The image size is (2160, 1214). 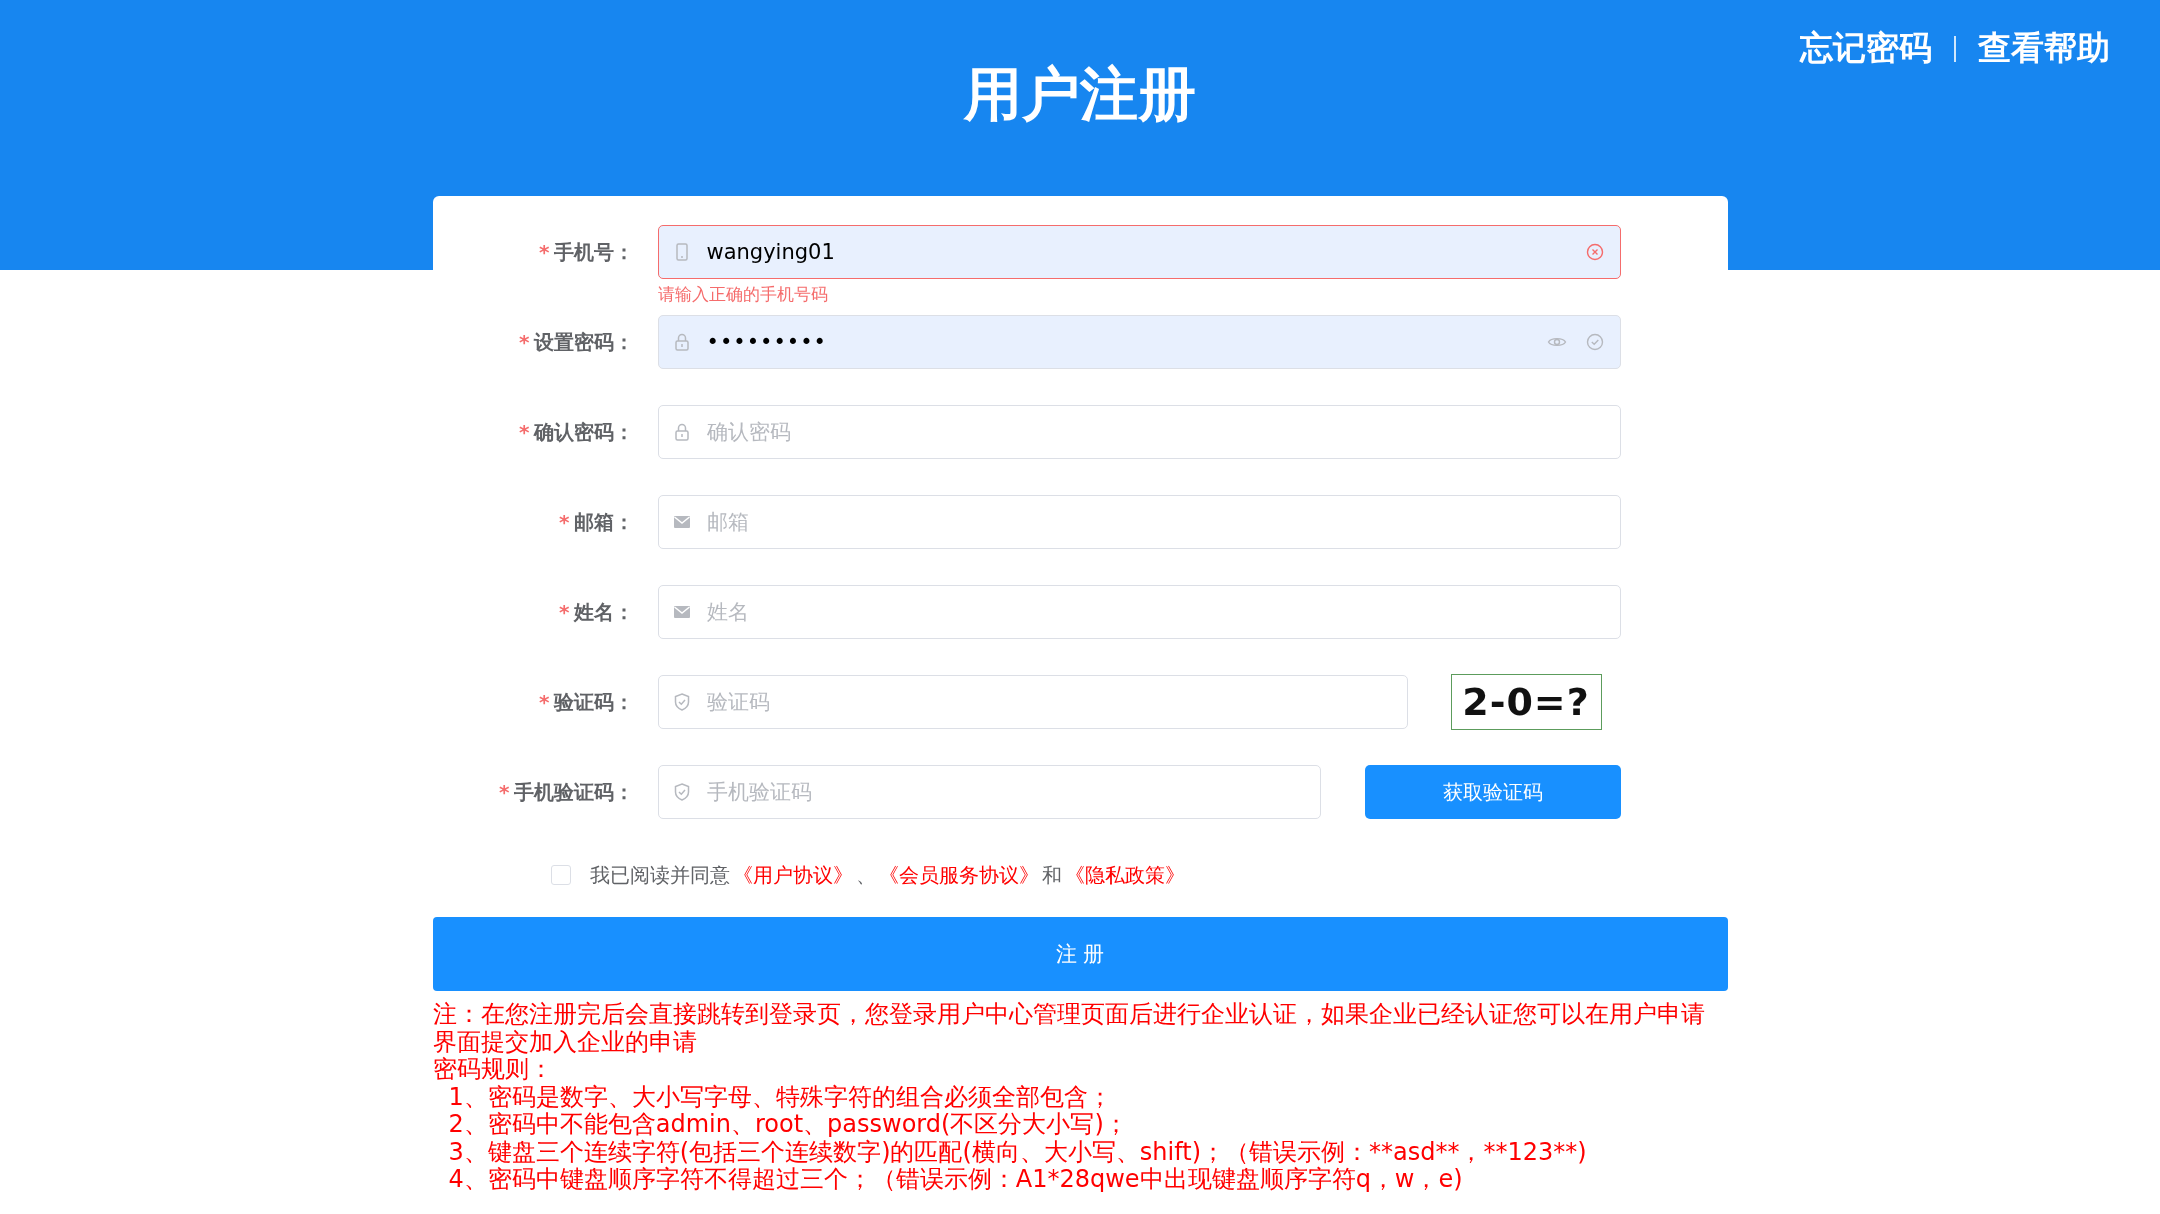 I want to click on field-label: * 验证码：, so click(x=586, y=702).